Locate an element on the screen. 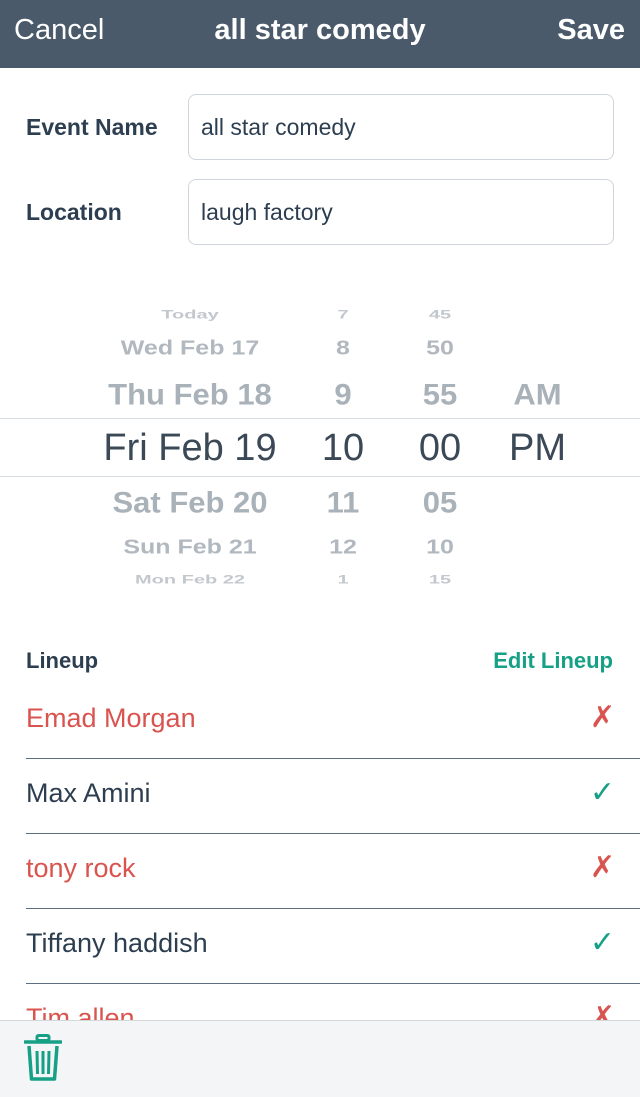  lineup-row: Max Amini ✓ is located at coordinates (333, 796).